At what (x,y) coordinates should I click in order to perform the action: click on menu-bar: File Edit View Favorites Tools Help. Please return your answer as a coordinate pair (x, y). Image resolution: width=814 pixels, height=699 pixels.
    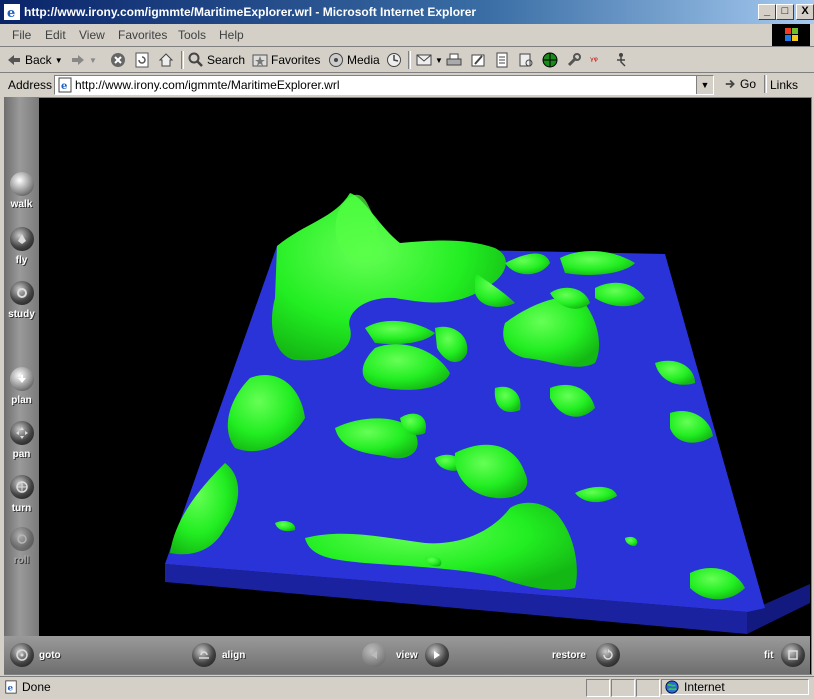
    Looking at the image, I should click on (407, 35).